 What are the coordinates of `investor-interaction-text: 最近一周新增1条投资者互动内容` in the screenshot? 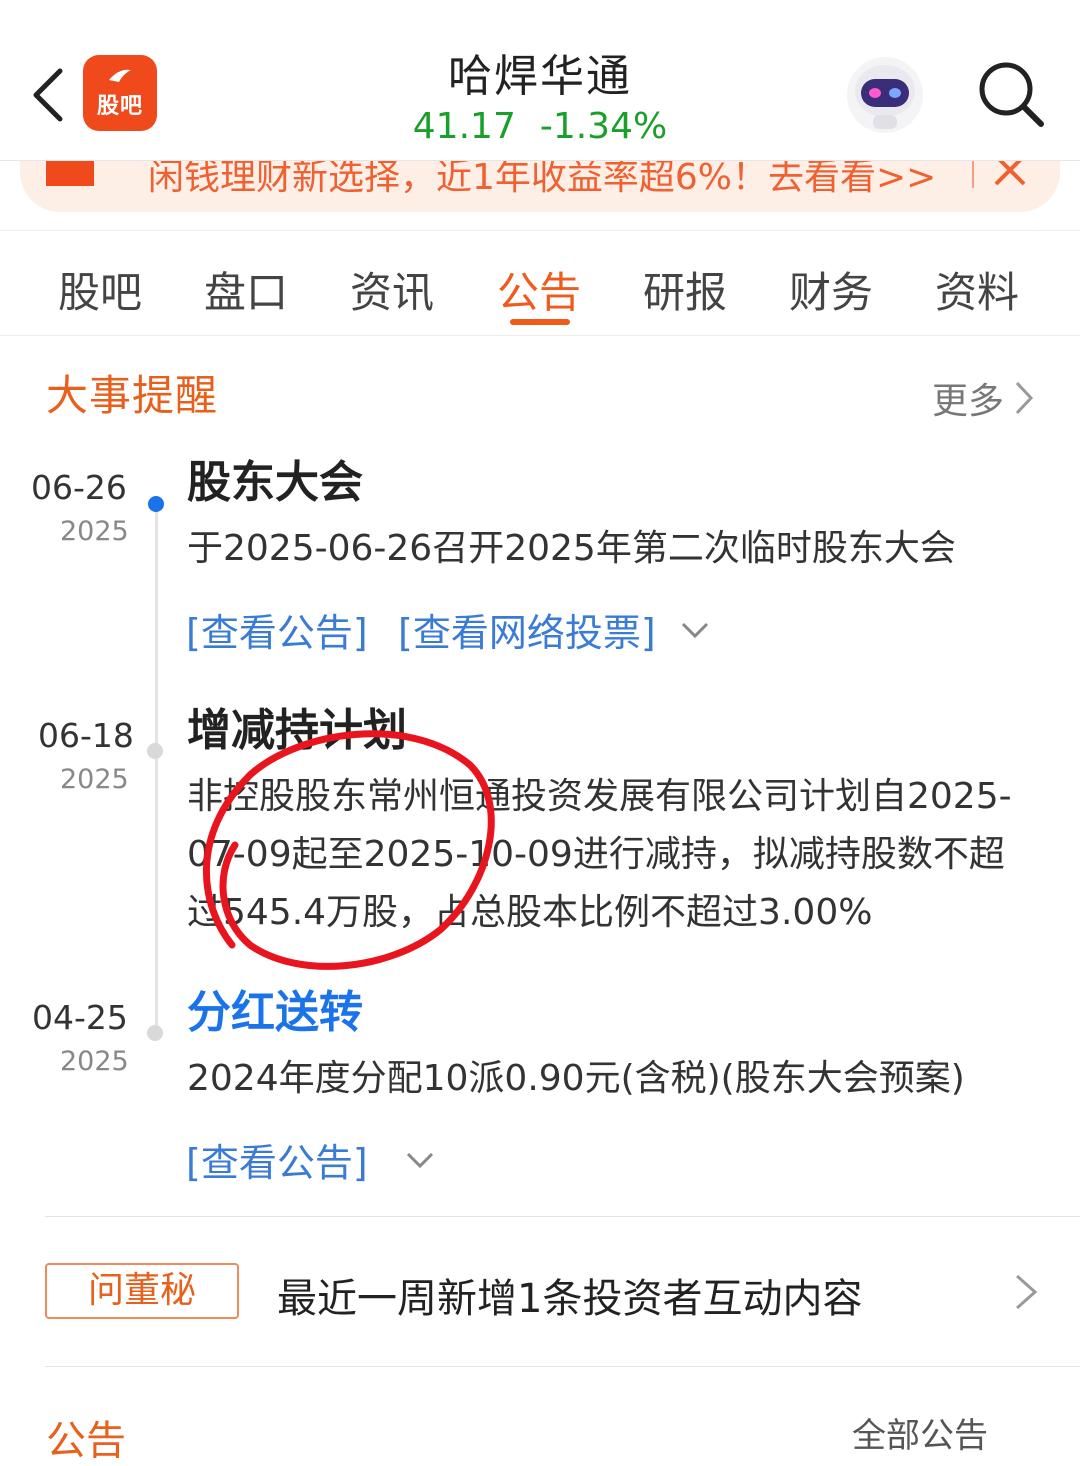 It's located at (569, 1295).